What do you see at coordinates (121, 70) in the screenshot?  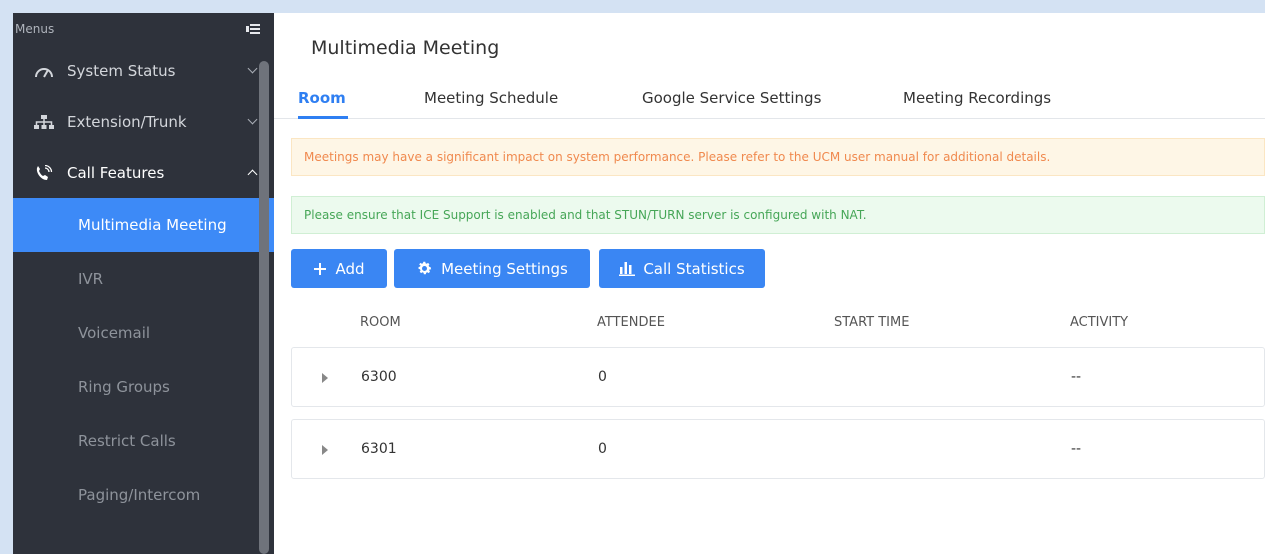 I see `sidebar-group-label: System Status` at bounding box center [121, 70].